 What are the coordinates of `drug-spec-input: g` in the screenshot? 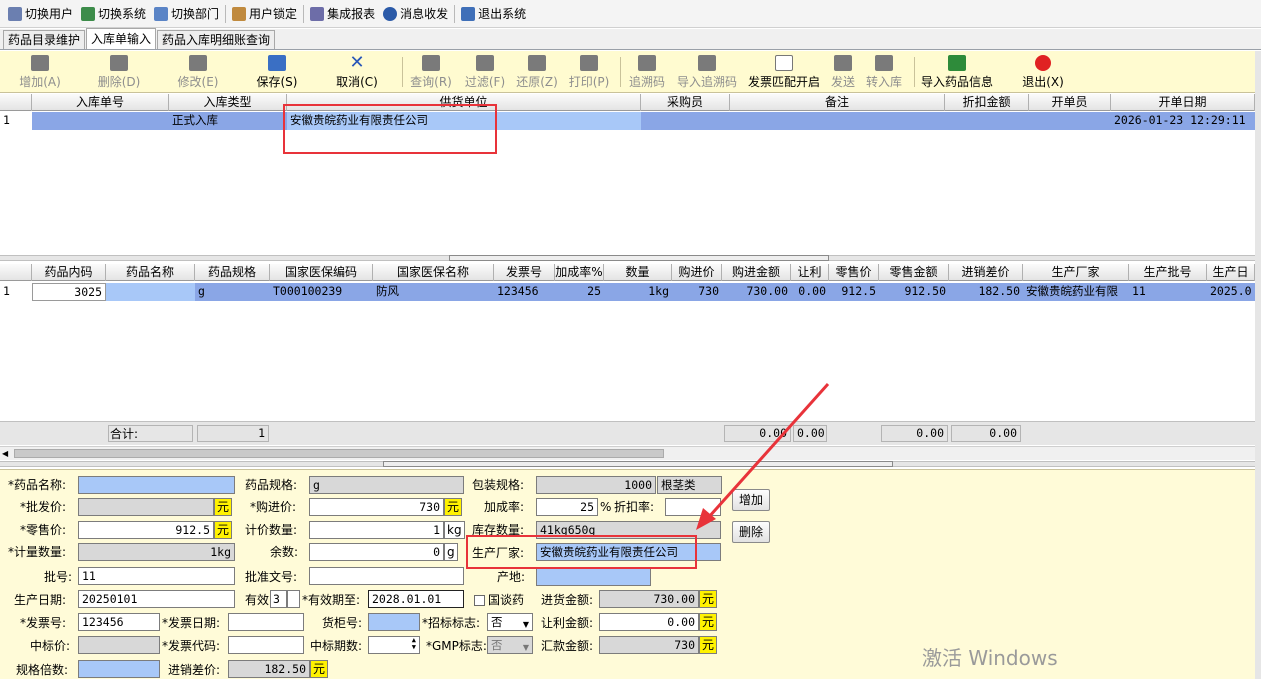 It's located at (386, 485).